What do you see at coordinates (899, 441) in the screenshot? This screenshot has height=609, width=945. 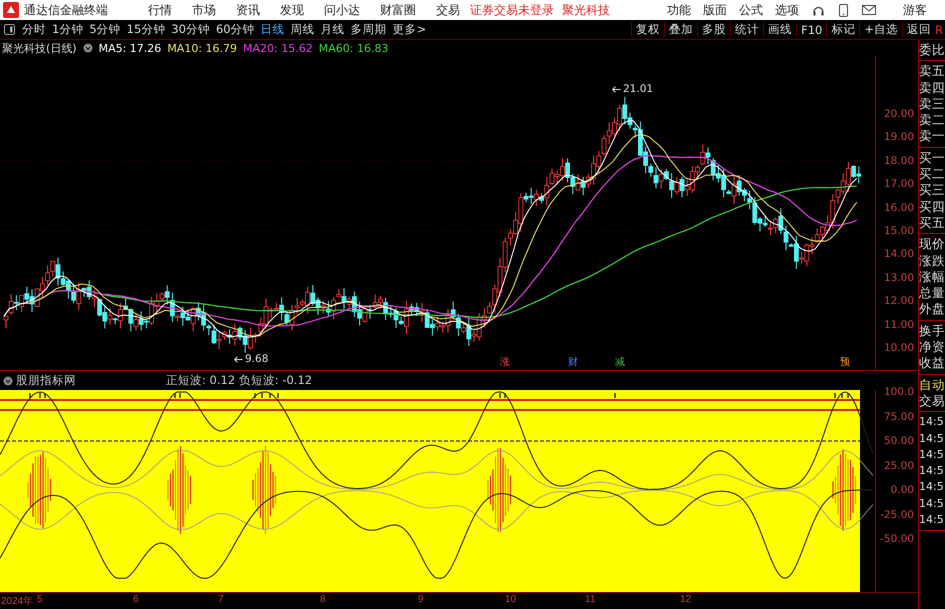 I see `indicator-tick: 50.00` at bounding box center [899, 441].